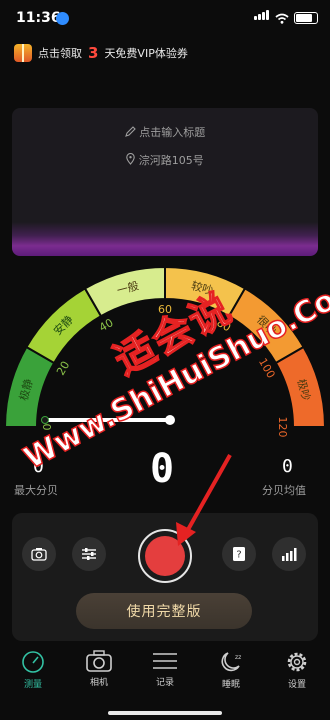 This screenshot has height=720, width=330. Describe the element at coordinates (238, 657) in the screenshot. I see `svg-text: zz` at that location.